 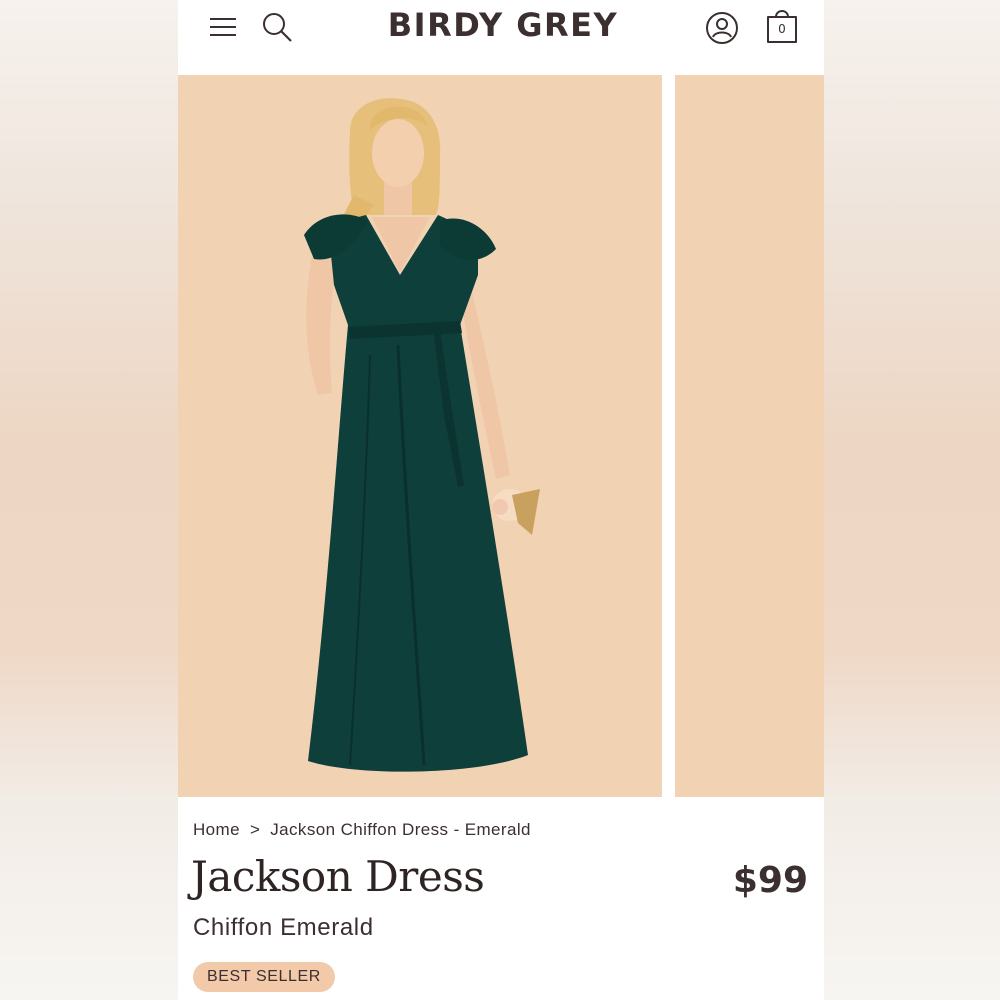 I want to click on product-subtitle: Chiffon Emerald, so click(x=283, y=927).